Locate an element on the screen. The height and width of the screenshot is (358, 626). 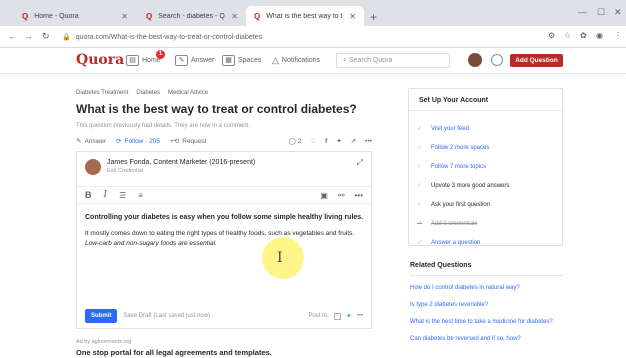
puzzle-icon: ✿ is located at coordinates (583, 35).